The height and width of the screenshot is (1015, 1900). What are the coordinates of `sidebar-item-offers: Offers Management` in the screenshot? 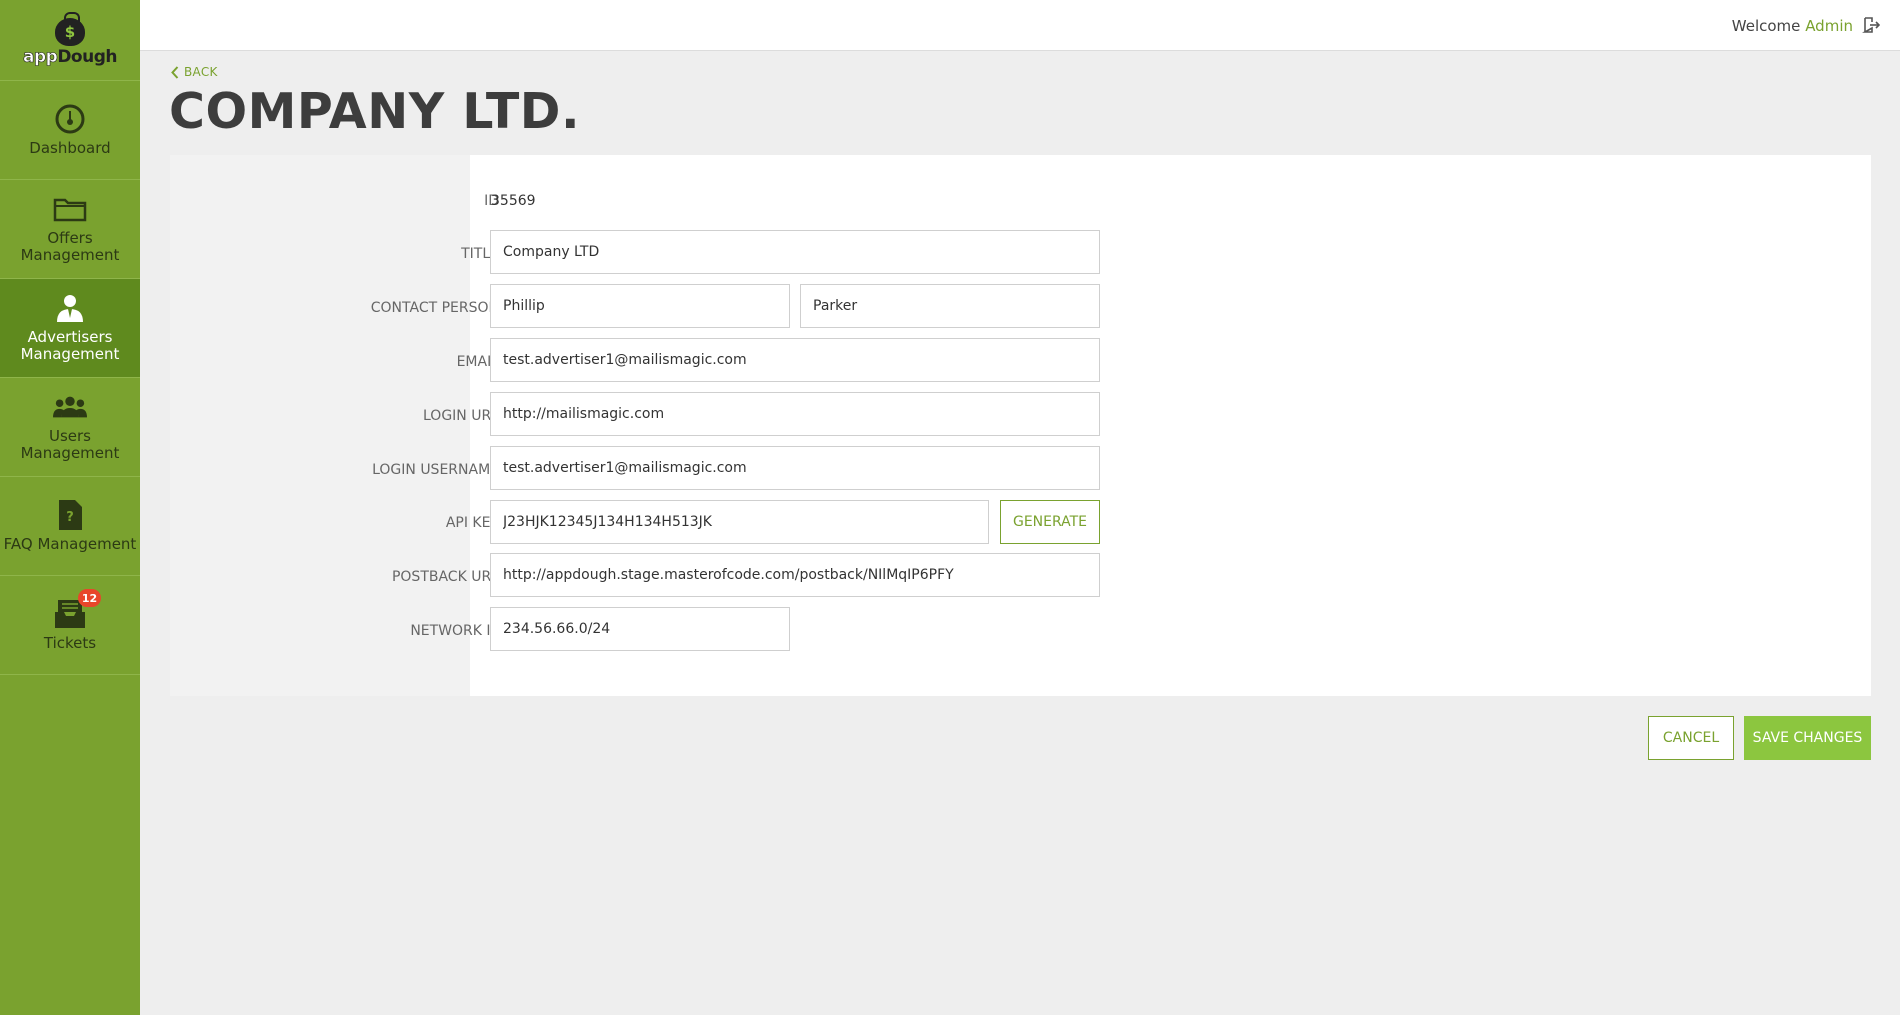 It's located at (70, 229).